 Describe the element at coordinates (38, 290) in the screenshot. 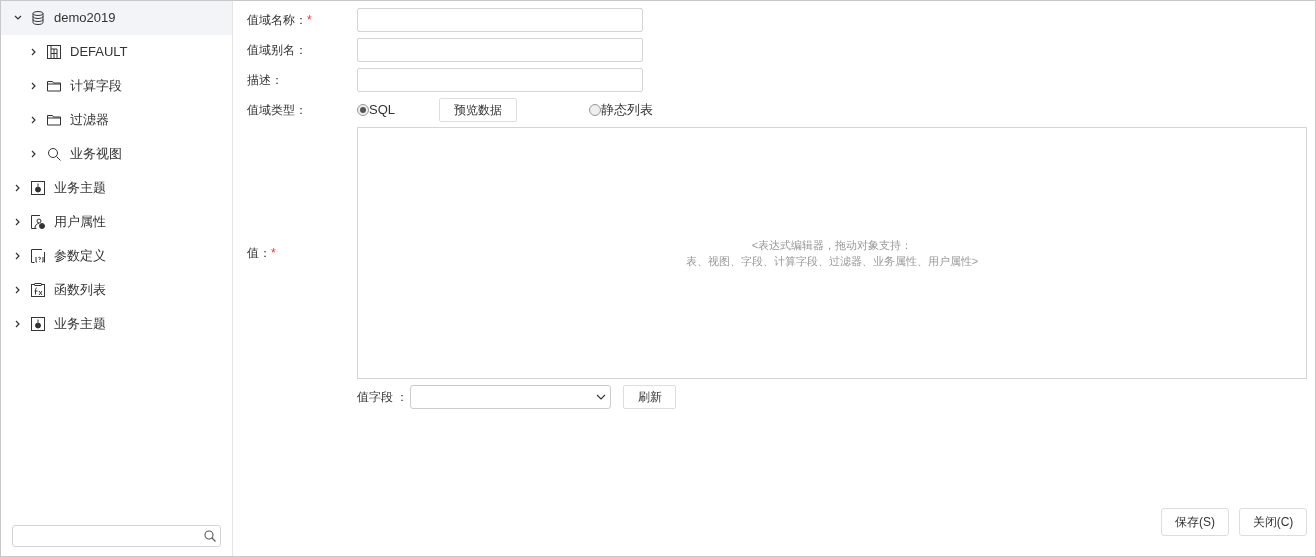

I see `function-icon` at that location.